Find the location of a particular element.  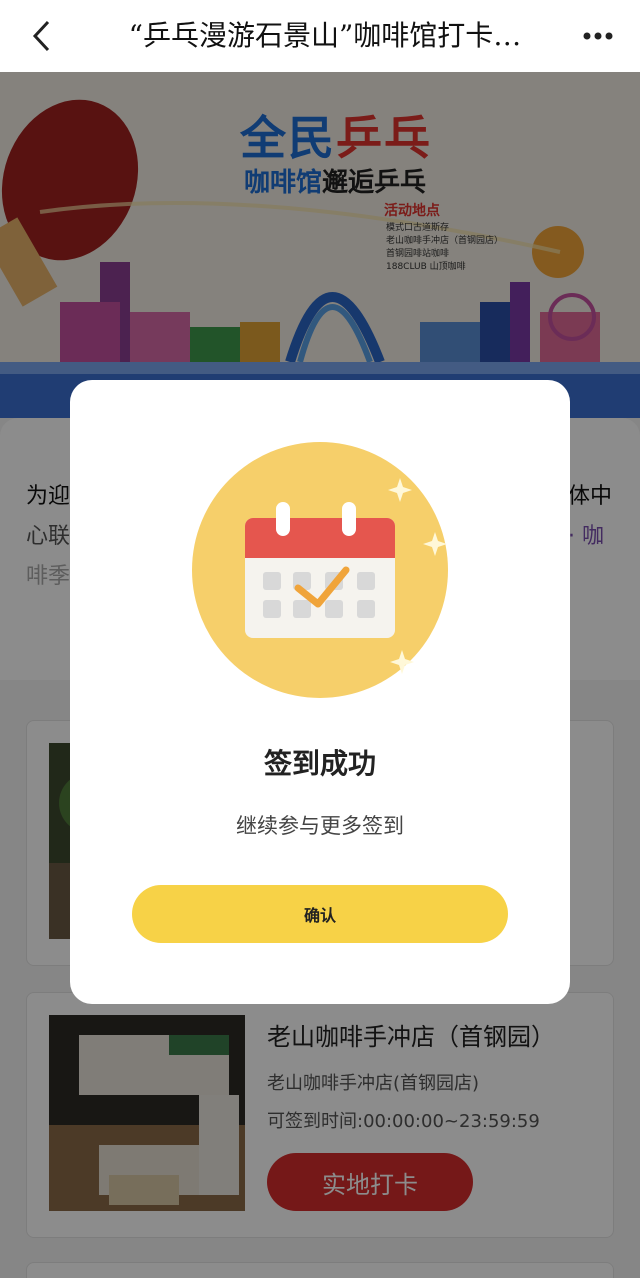

more-button is located at coordinates (598, 36).